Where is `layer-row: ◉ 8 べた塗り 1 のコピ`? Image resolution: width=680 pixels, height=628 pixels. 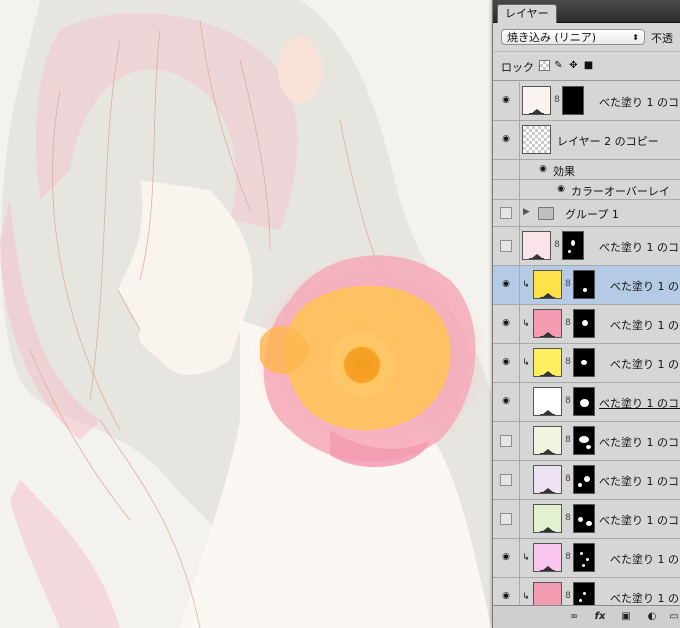 layer-row: ◉ 8 べた塗り 1 のコピ is located at coordinates (586, 101).